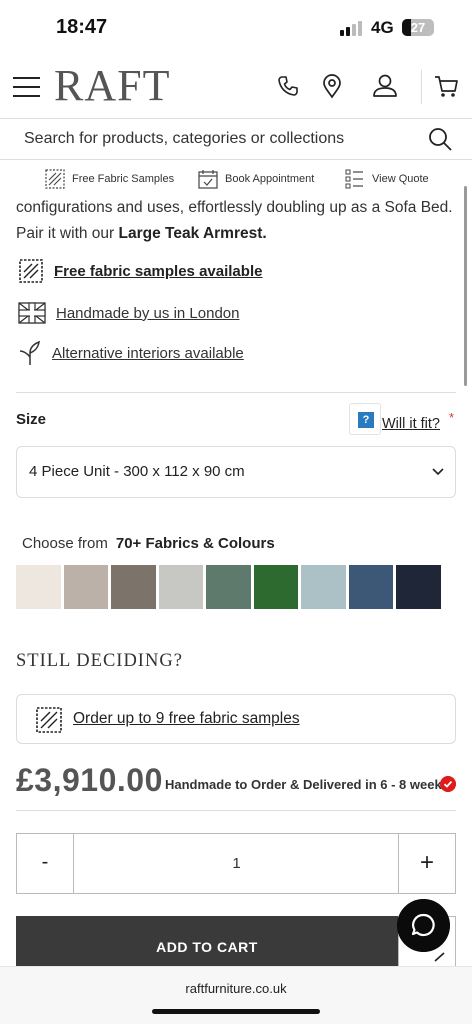 This screenshot has height=1024, width=472. Describe the element at coordinates (446, 86) in the screenshot. I see `cart-icon` at that location.